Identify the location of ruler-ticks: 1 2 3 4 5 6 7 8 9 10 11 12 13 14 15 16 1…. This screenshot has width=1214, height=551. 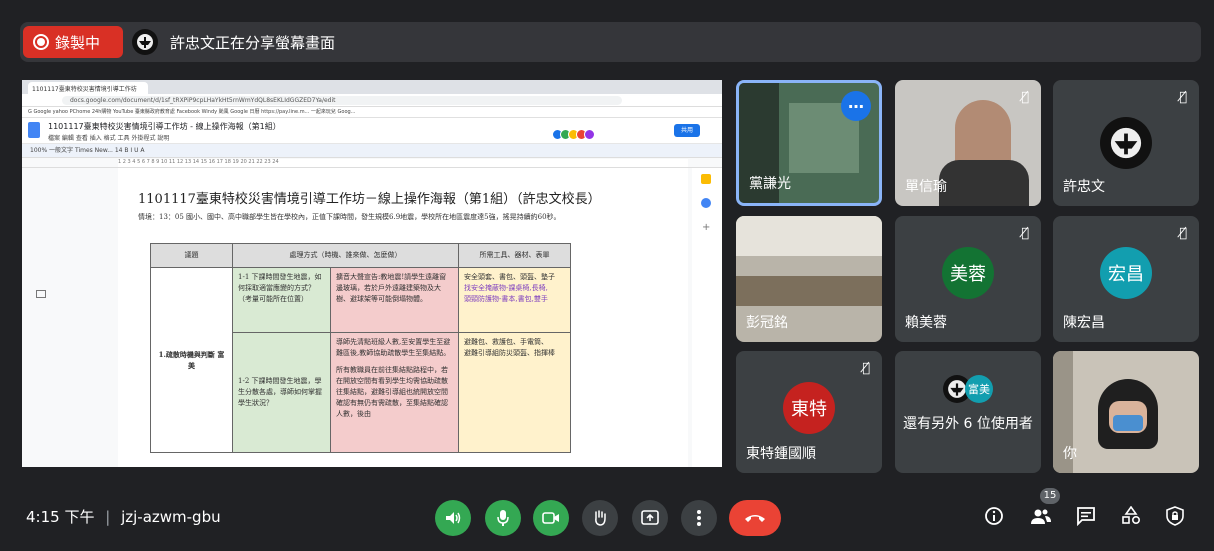
(403, 163).